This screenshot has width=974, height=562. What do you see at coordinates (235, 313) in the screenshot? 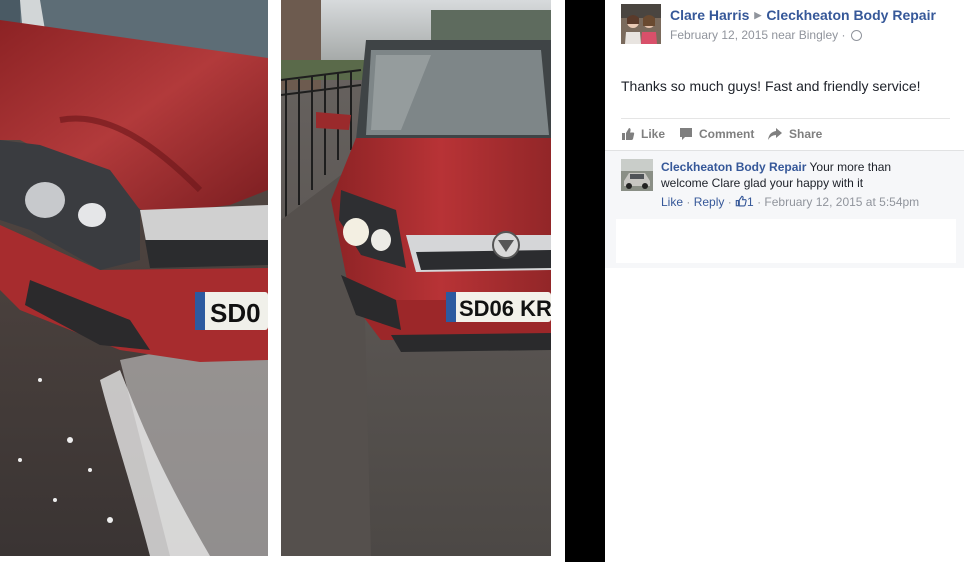
I see `left-plate-text: SD0` at bounding box center [235, 313].